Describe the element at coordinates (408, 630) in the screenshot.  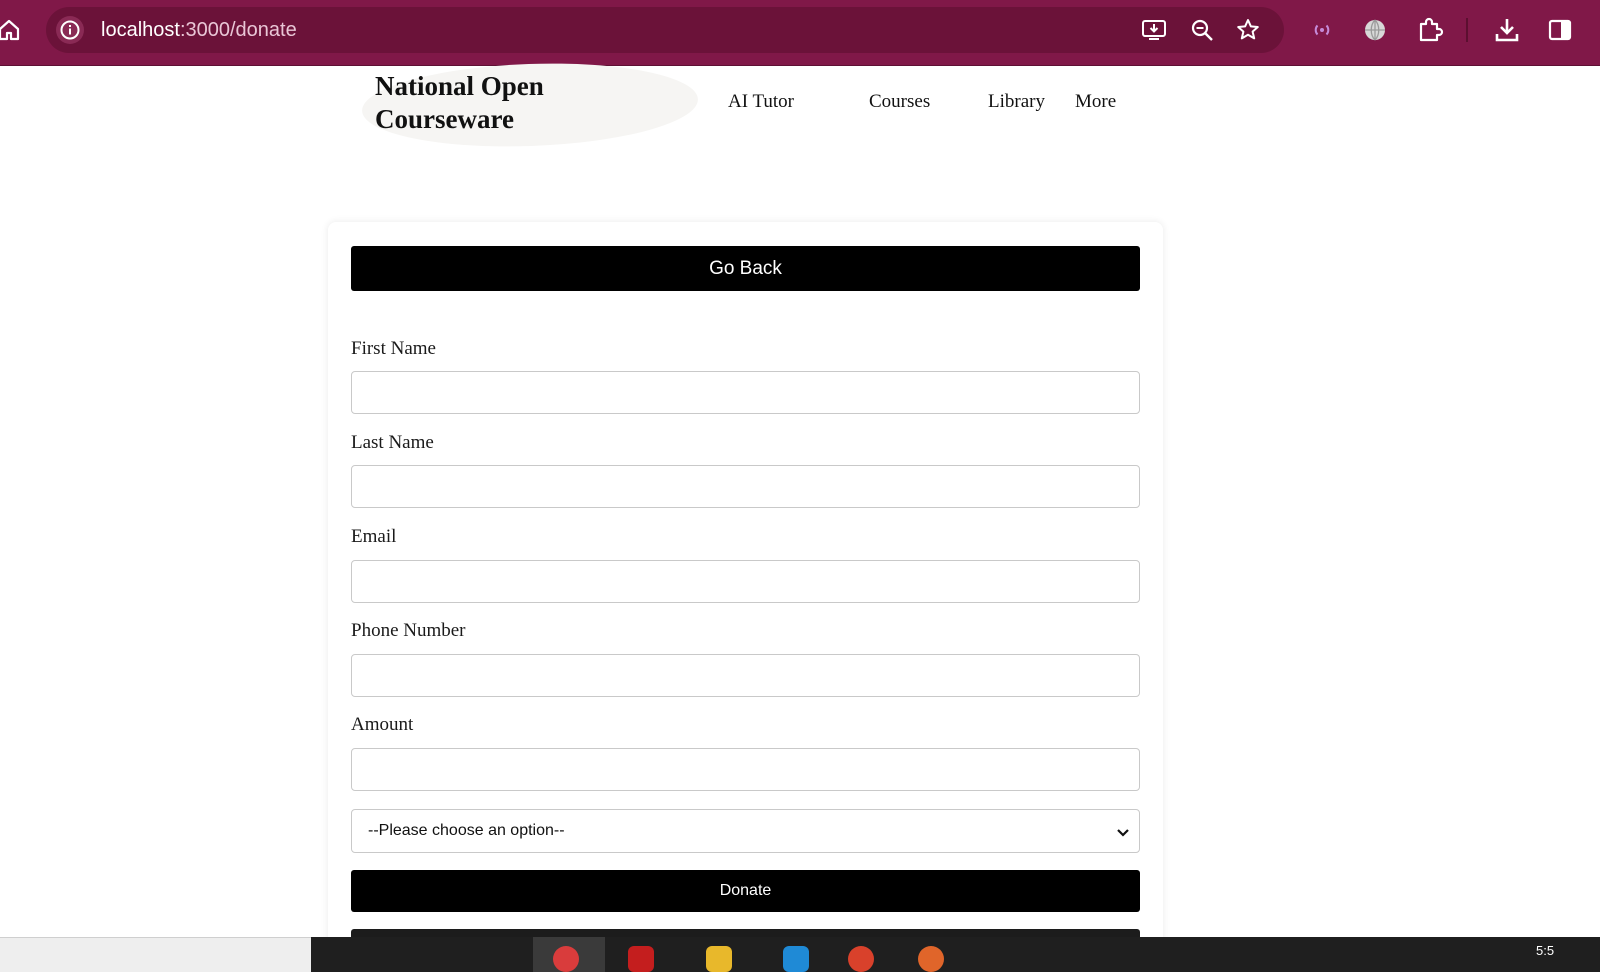
I see `phone-number-label: Phone Number` at that location.